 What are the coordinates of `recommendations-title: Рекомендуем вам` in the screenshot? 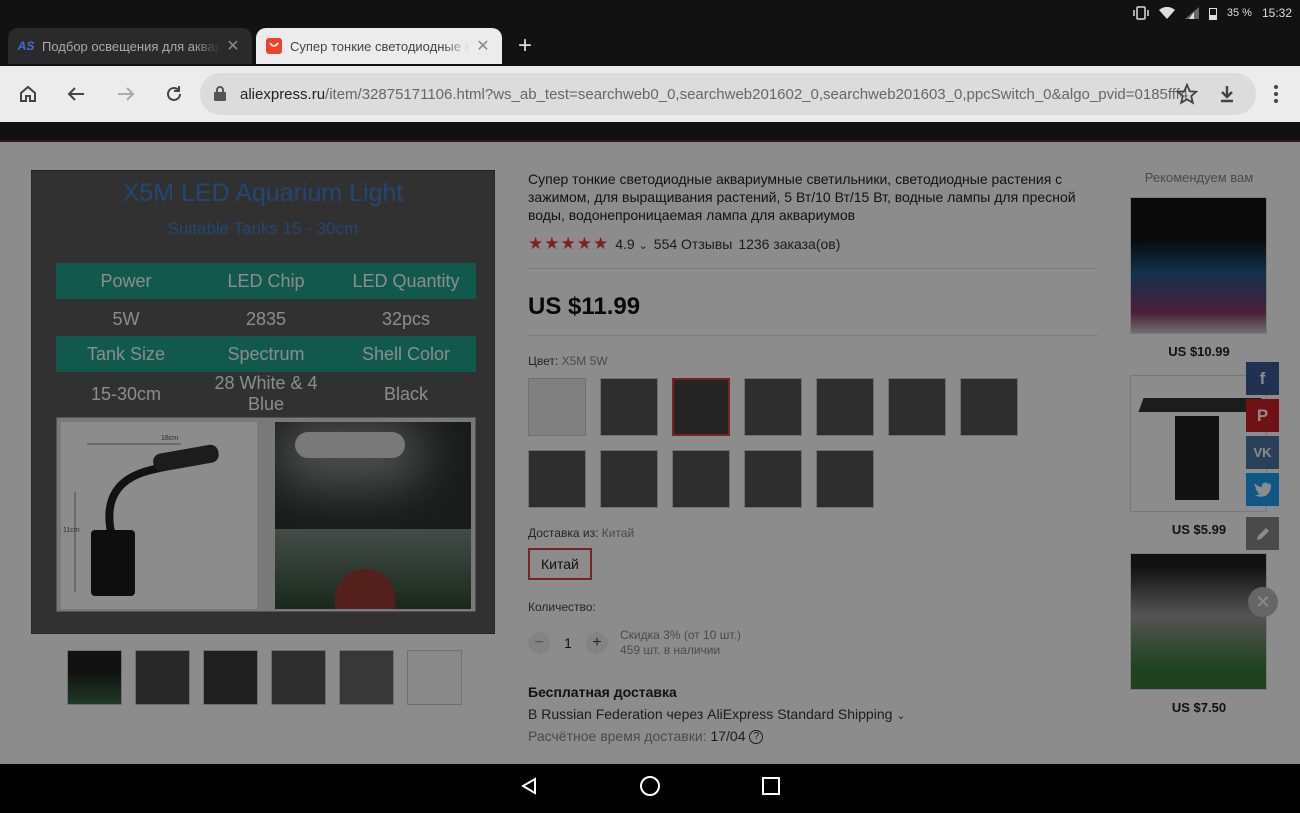 It's located at (1199, 177).